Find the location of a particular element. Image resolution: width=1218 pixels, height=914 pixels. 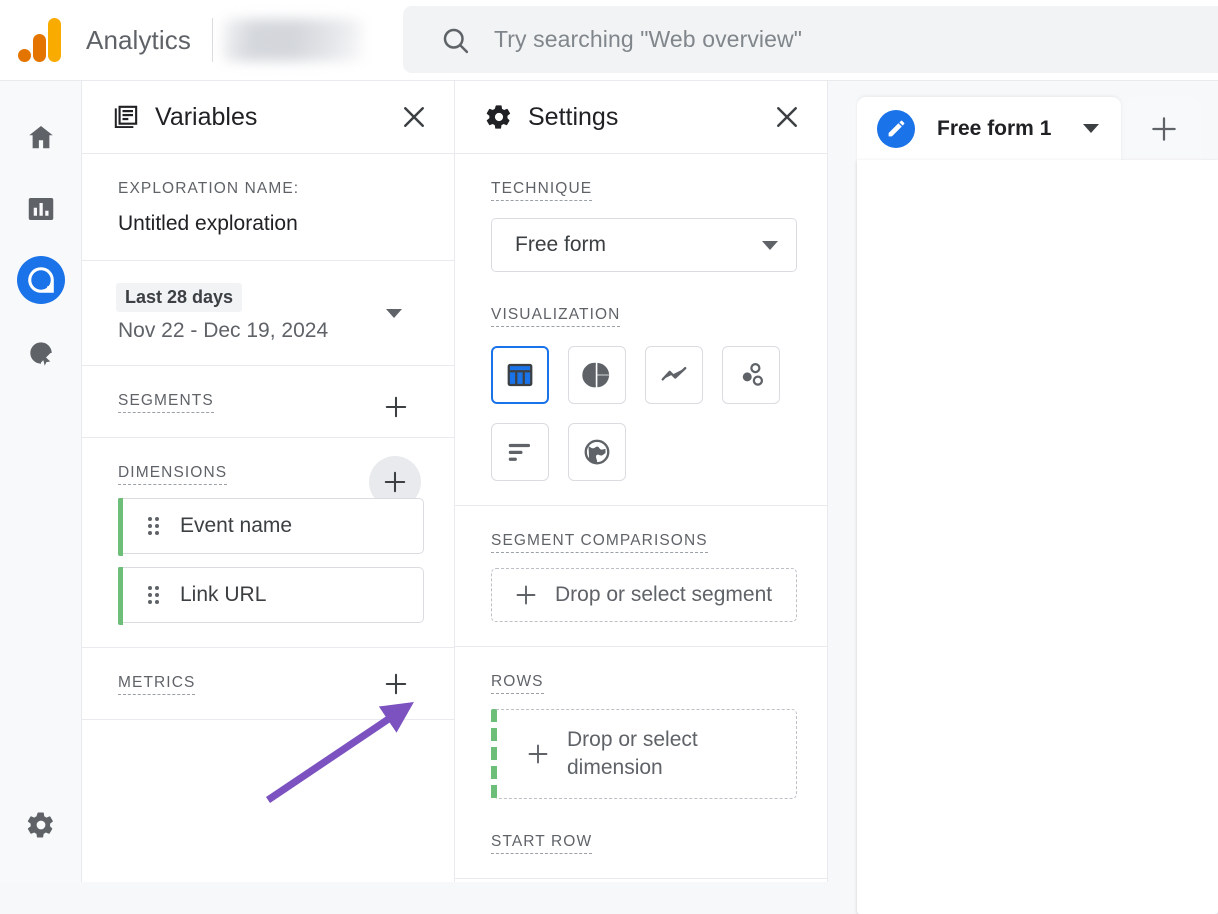

visualization-label: VISUALIZATION is located at coordinates (556, 317).